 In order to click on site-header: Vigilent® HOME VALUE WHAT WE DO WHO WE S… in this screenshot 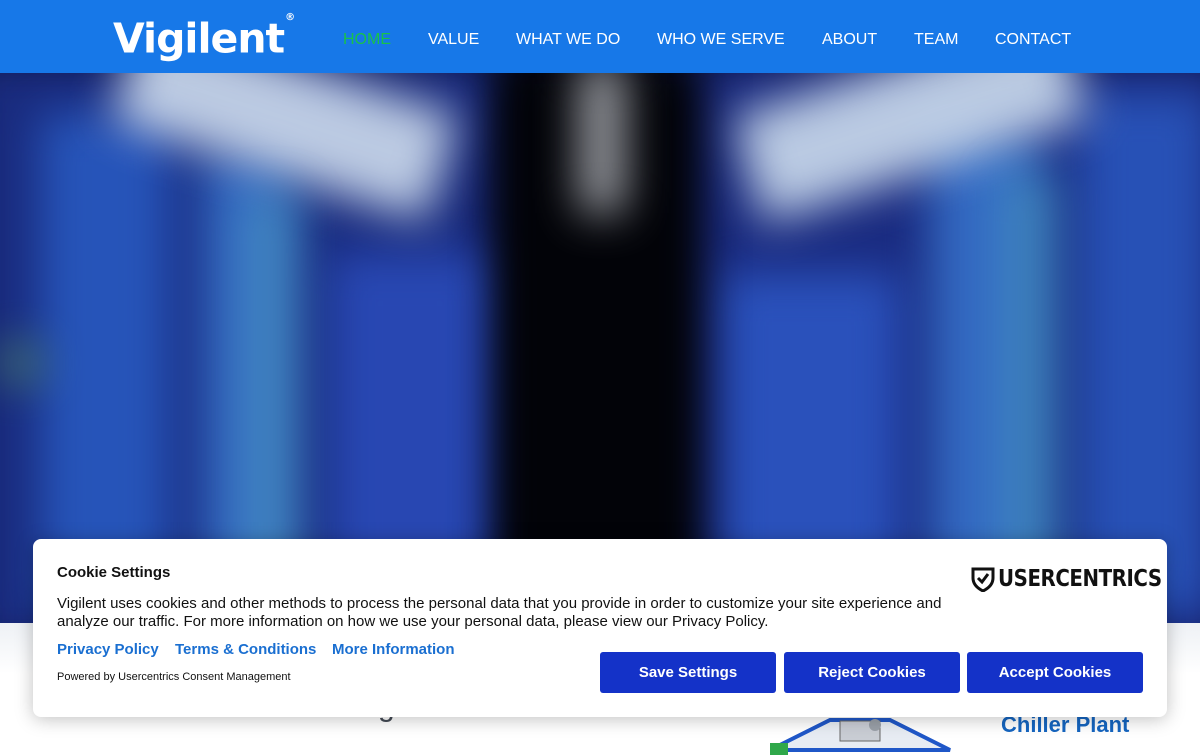, I will do `click(600, 36)`.